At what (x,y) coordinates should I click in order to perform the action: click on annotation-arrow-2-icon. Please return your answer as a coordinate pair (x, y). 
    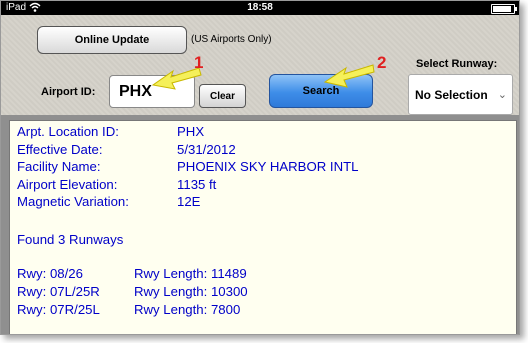
    Looking at the image, I should click on (349, 76).